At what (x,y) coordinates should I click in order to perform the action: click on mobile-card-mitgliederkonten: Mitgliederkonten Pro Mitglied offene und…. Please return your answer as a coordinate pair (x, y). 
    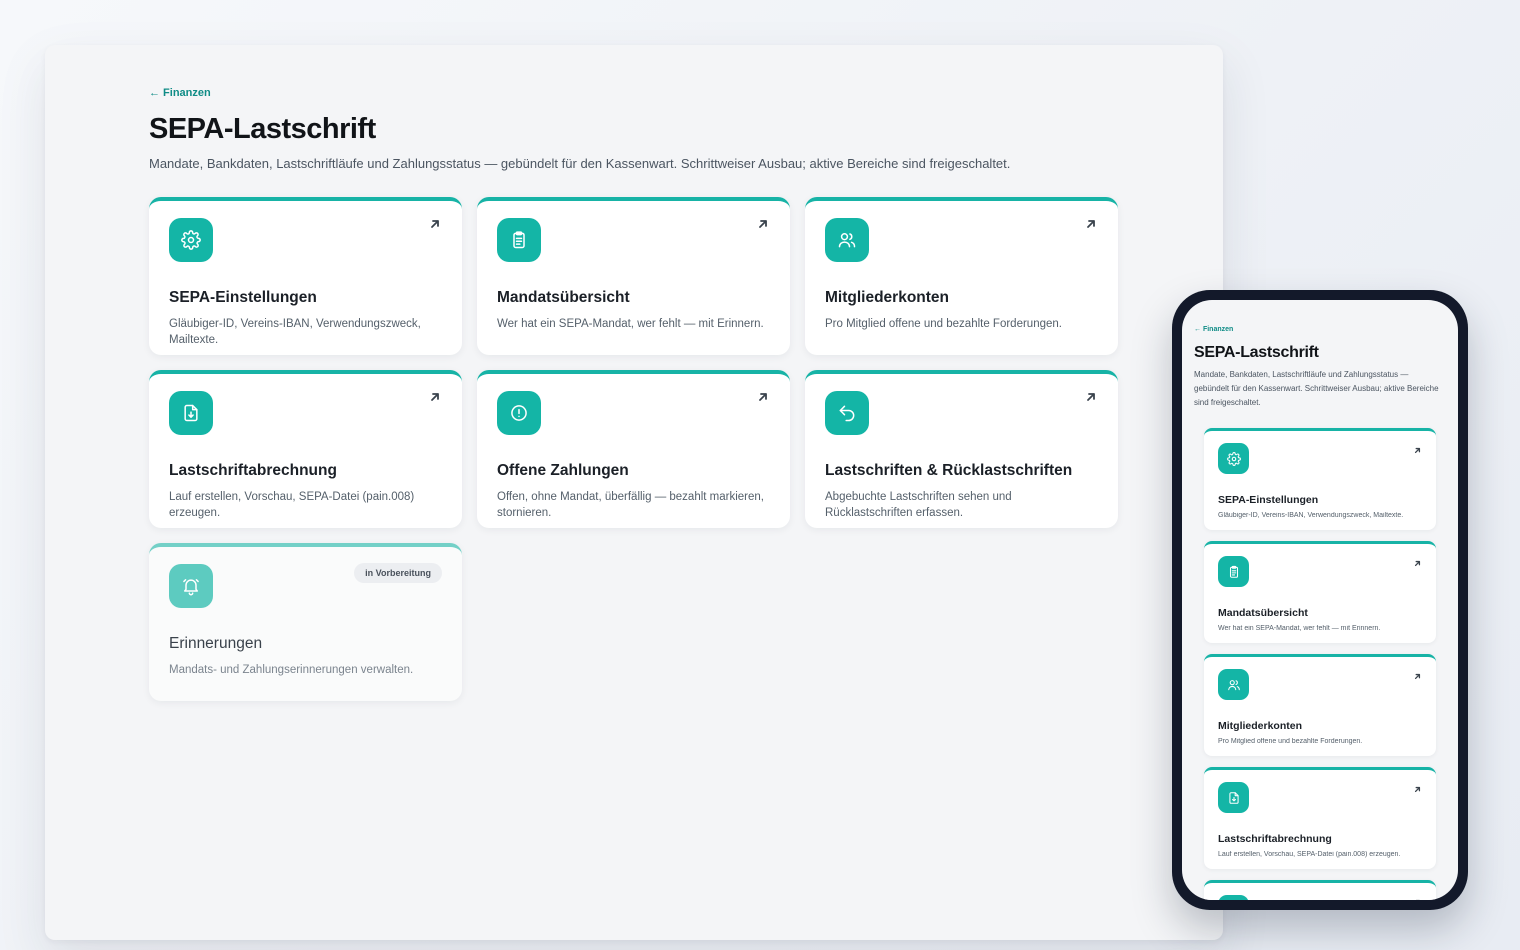
    Looking at the image, I should click on (1320, 705).